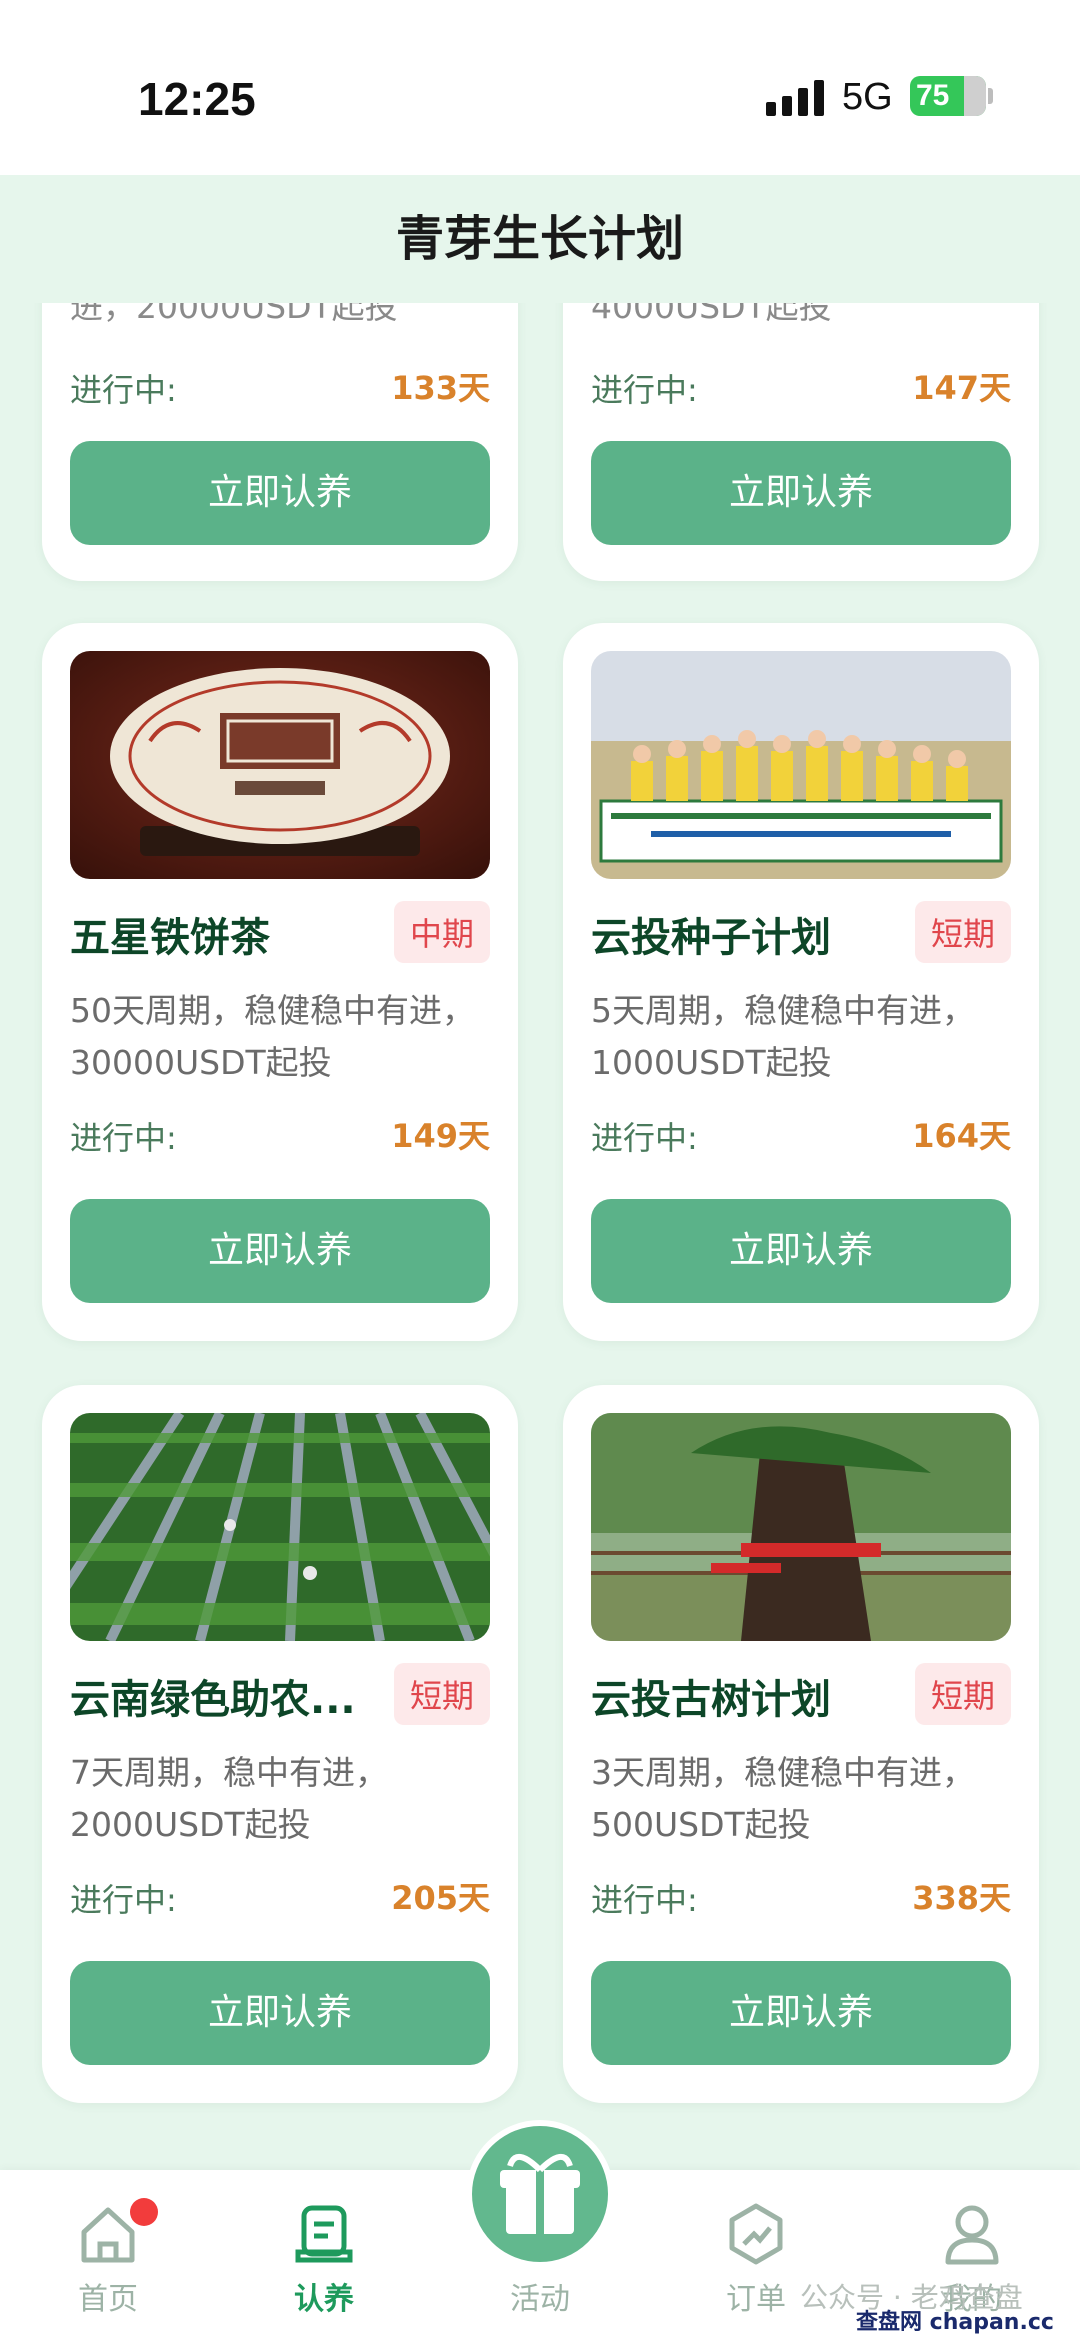 This screenshot has height=2345, width=1080. Describe the element at coordinates (280, 765) in the screenshot. I see `tea-cake-image` at that location.